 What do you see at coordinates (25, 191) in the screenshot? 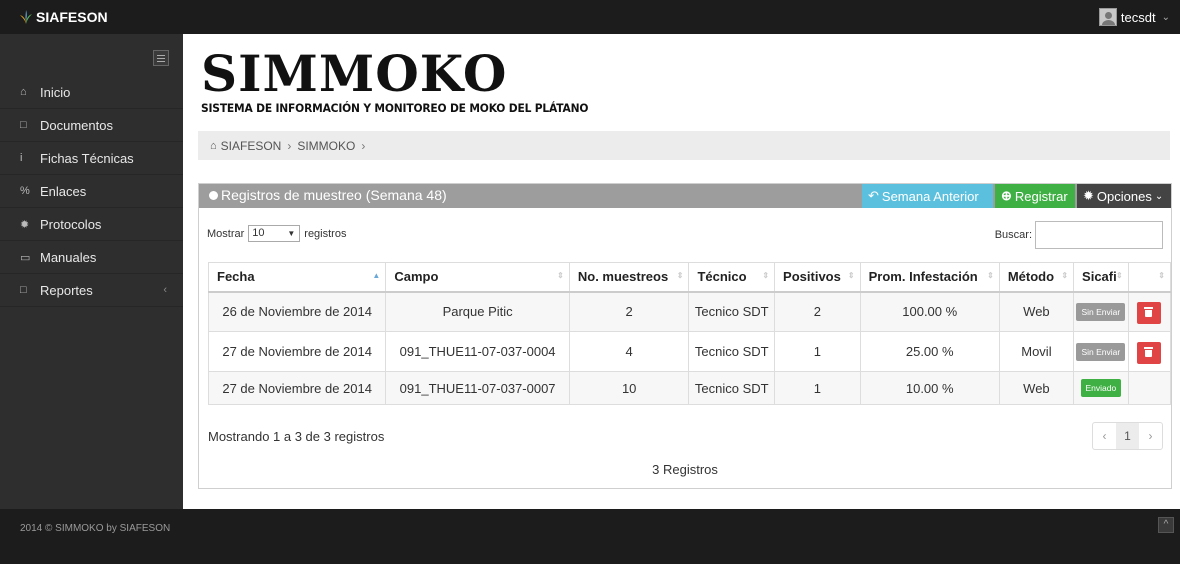
I see `link-icon: %` at bounding box center [25, 191].